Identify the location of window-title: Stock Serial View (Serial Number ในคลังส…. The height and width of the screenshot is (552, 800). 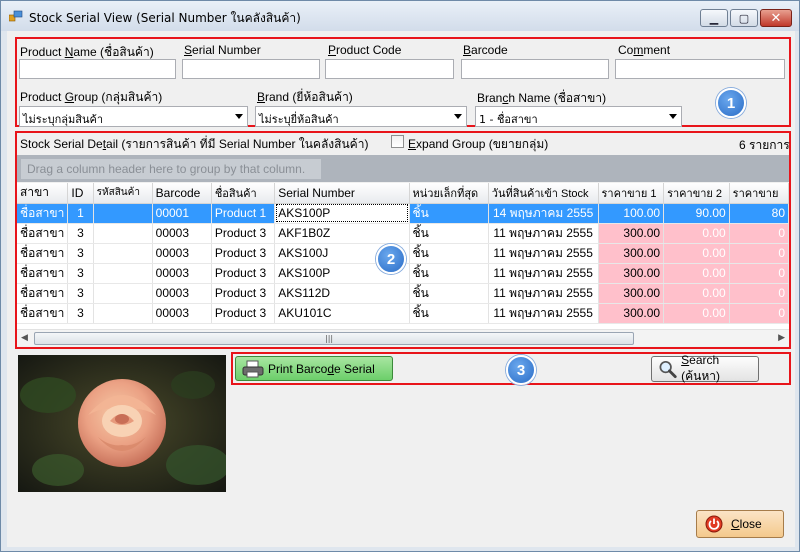
(165, 18).